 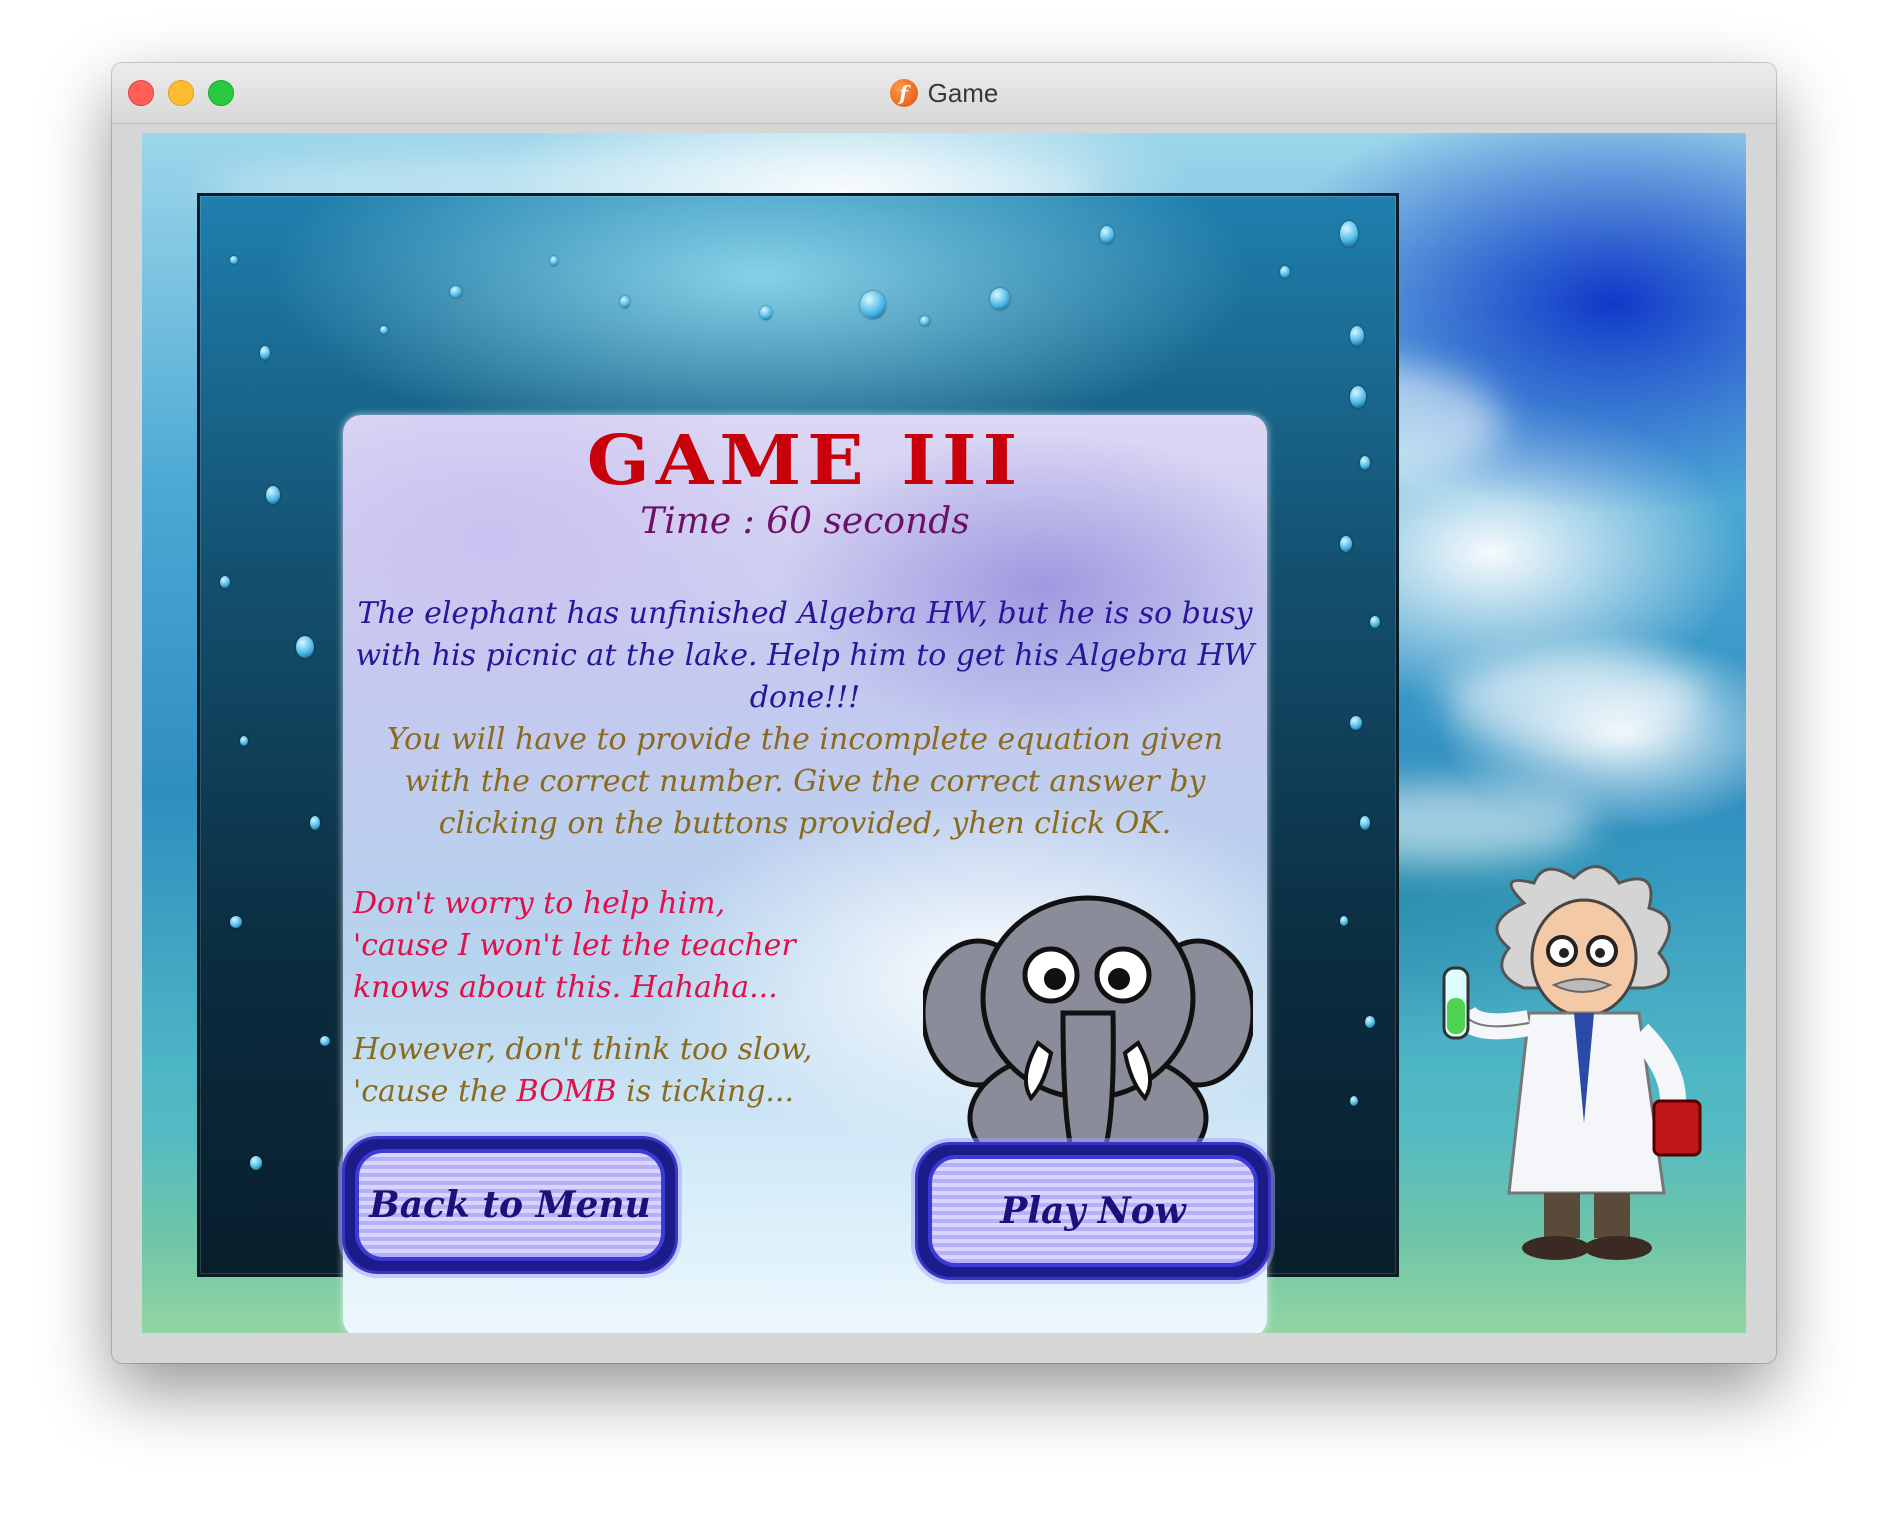 I want to click on game-title: GAME III, so click(x=805, y=461).